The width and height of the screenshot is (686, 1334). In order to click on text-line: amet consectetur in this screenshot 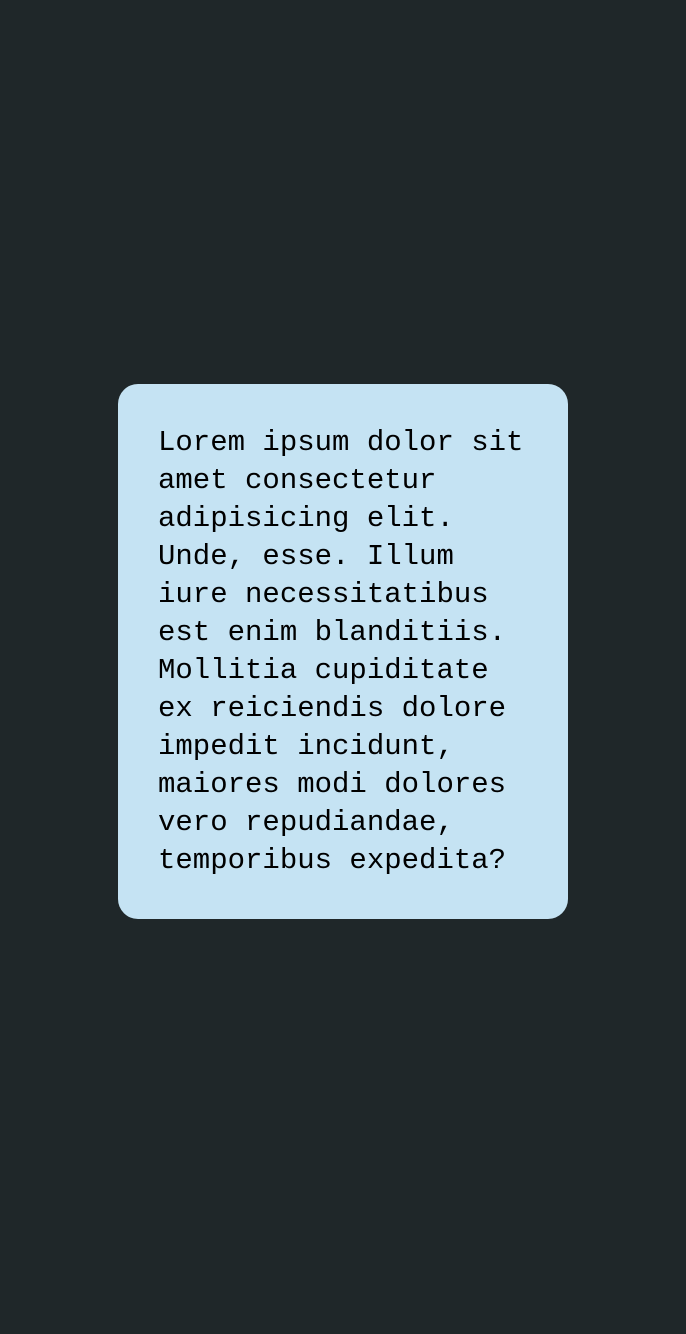, I will do `click(297, 480)`.